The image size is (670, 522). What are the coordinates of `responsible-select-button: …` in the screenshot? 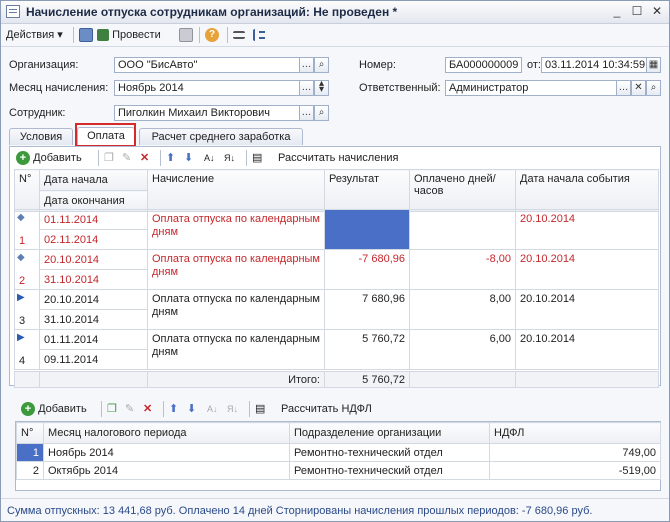 It's located at (623, 88).